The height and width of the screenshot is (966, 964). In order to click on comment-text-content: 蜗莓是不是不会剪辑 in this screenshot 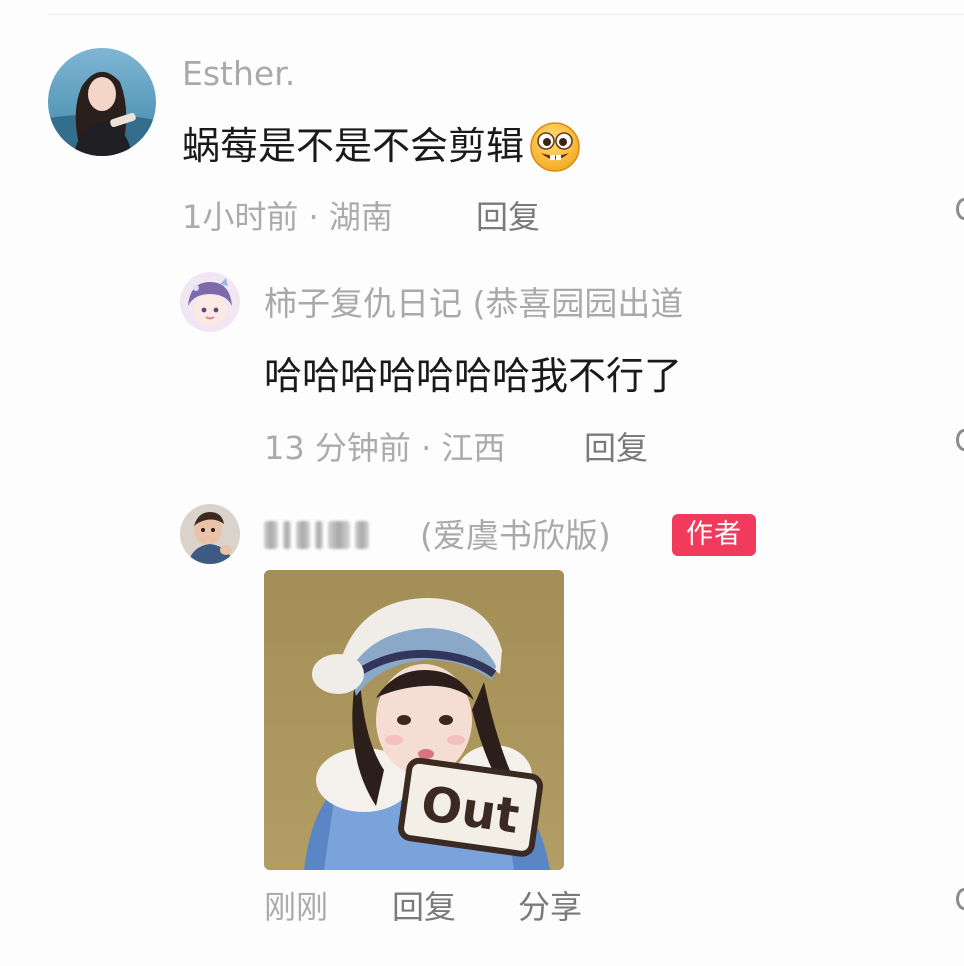, I will do `click(353, 146)`.